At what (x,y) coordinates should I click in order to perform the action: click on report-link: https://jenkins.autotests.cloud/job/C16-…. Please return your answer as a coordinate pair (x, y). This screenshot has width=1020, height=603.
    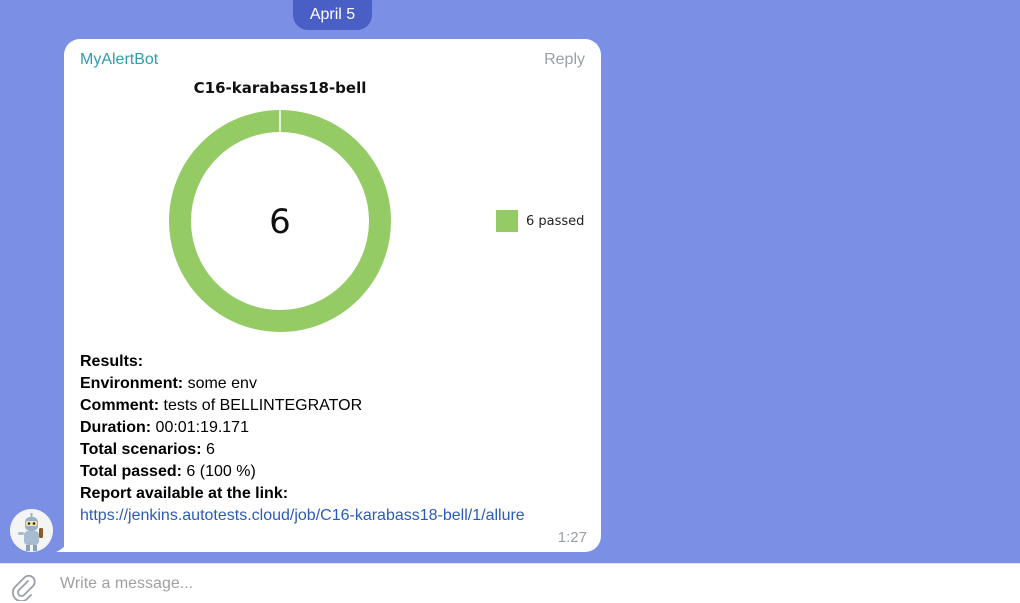
    Looking at the image, I should click on (302, 515).